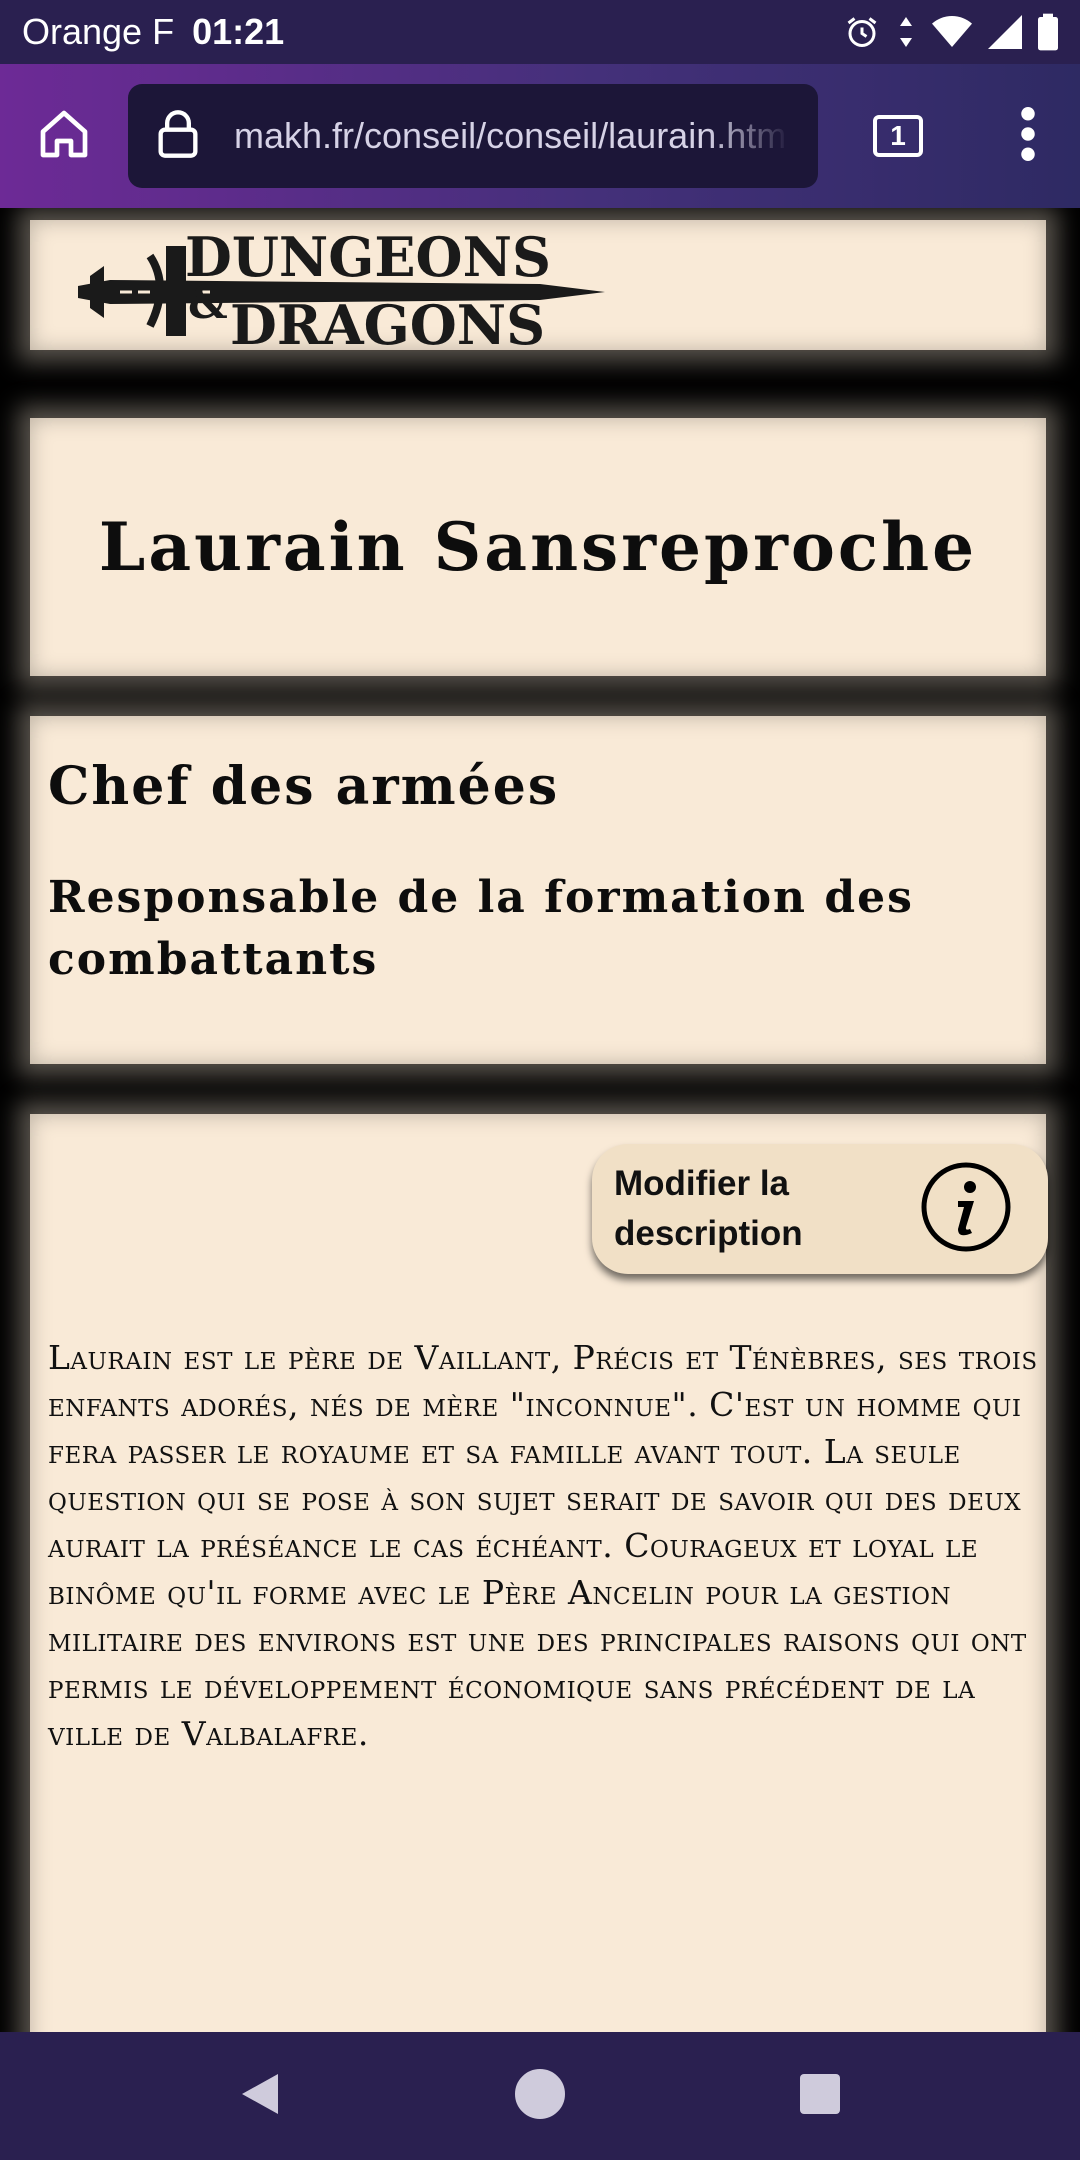  I want to click on wifi-icon, so click(952, 32).